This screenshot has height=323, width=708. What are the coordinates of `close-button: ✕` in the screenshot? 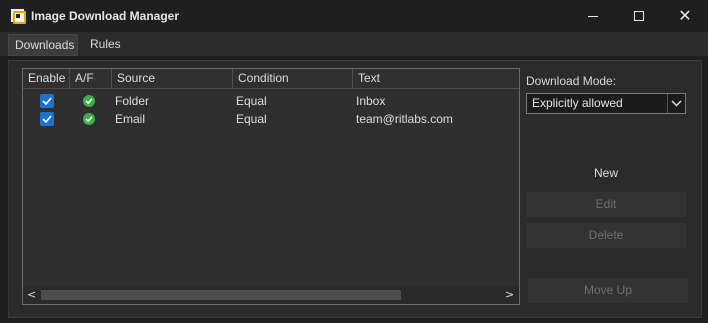 It's located at (685, 16).